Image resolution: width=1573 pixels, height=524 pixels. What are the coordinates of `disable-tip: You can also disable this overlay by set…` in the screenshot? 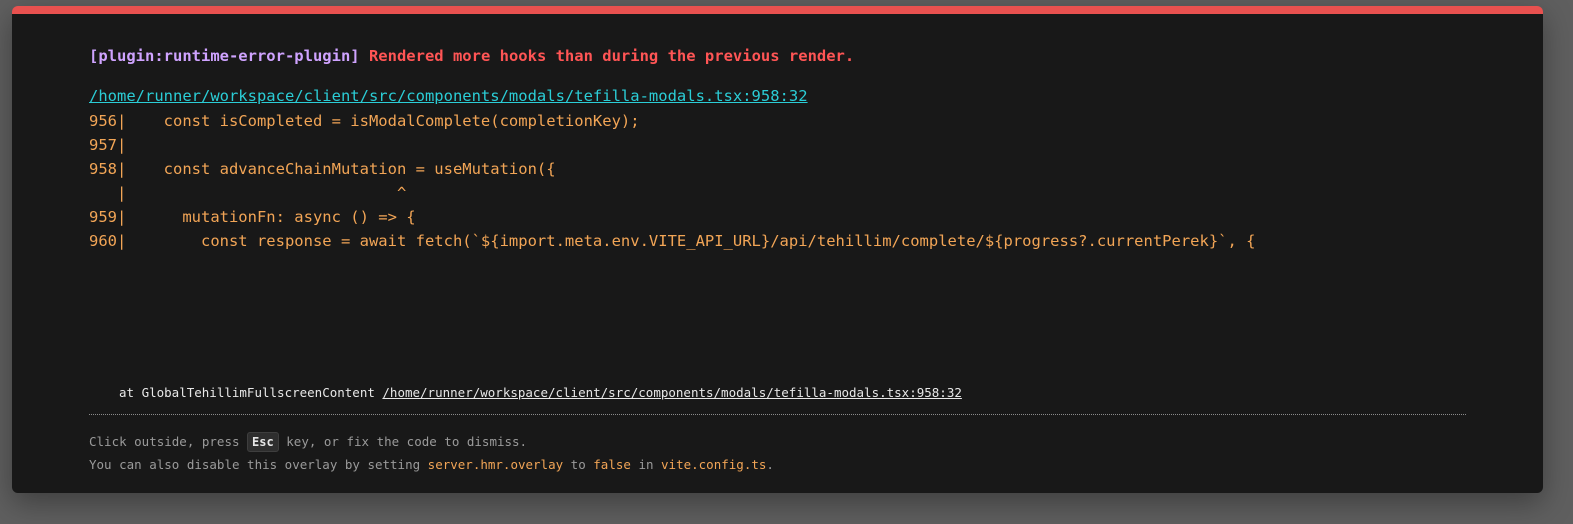 It's located at (431, 464).